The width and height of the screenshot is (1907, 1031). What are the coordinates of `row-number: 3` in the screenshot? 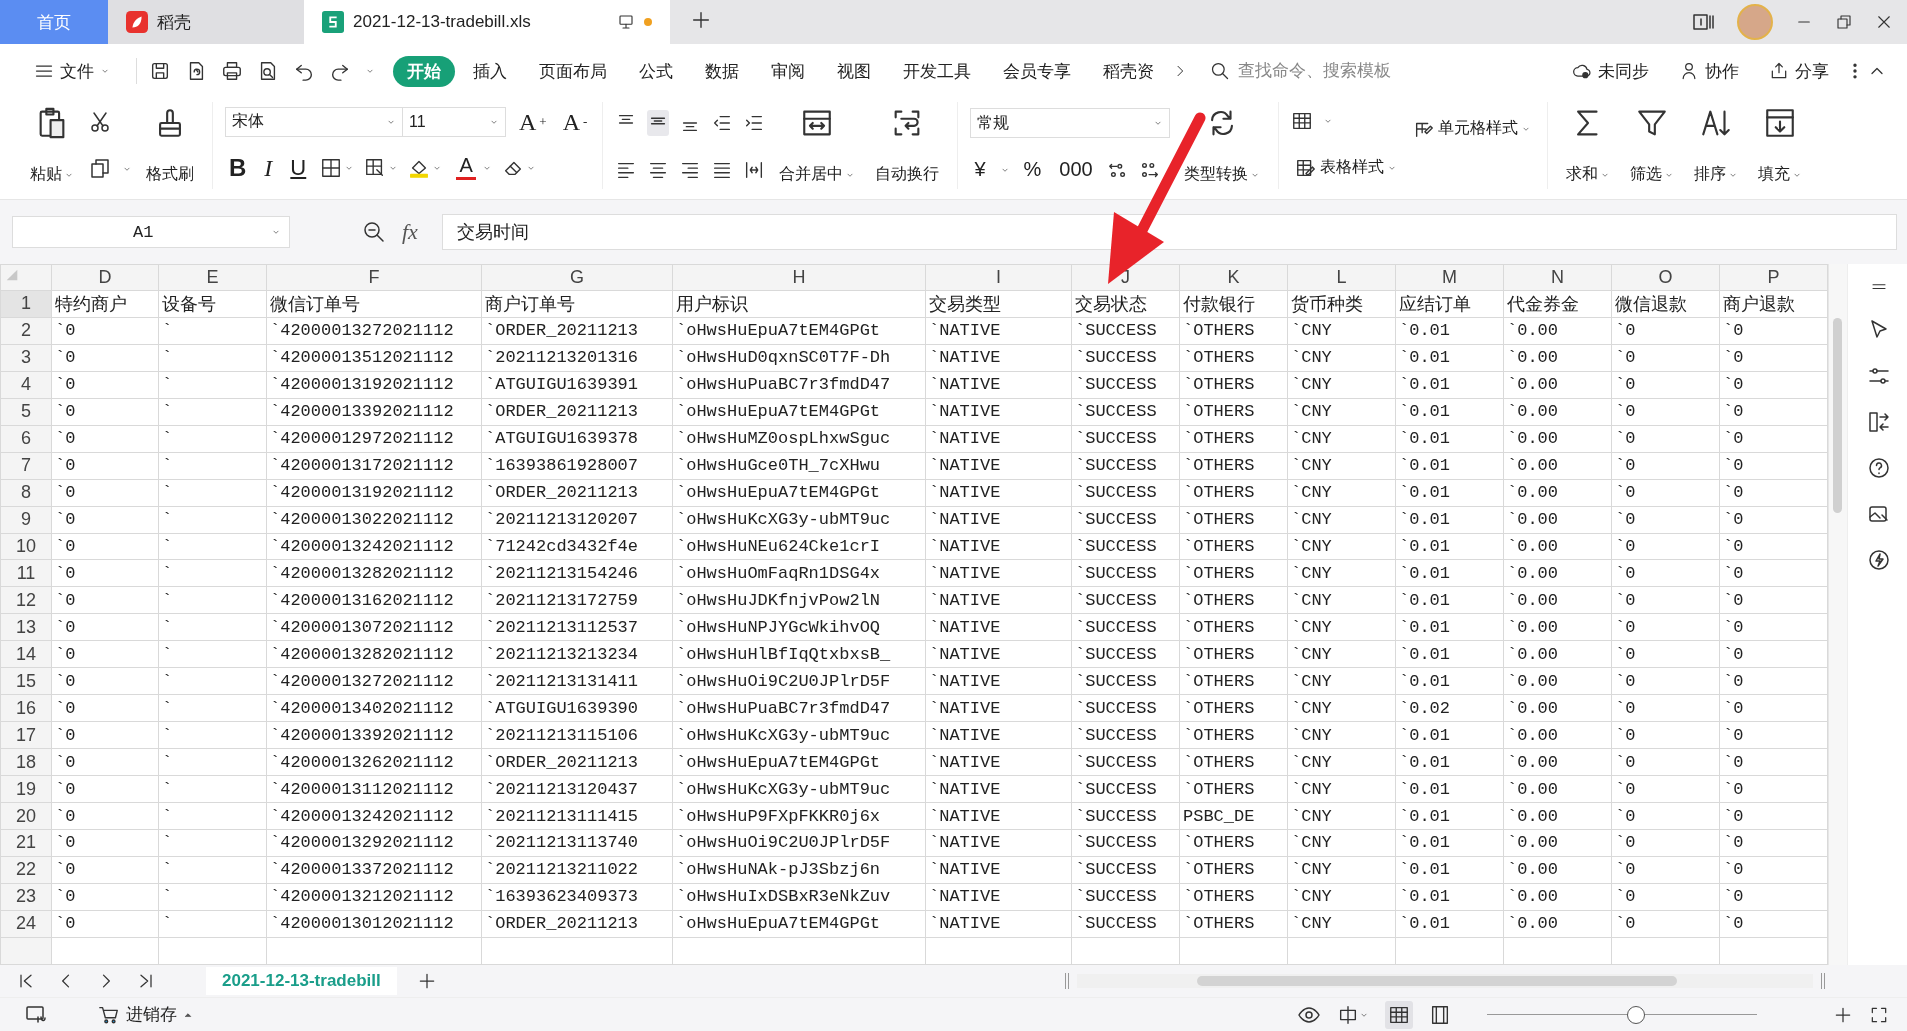 It's located at (26, 358).